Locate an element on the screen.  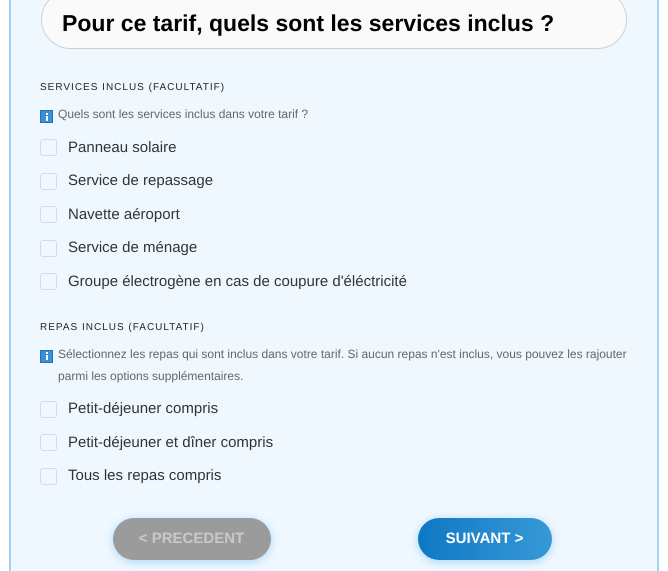
hint-text: Quels sont les services inclus dans votre tarif ? is located at coordinates (183, 114).